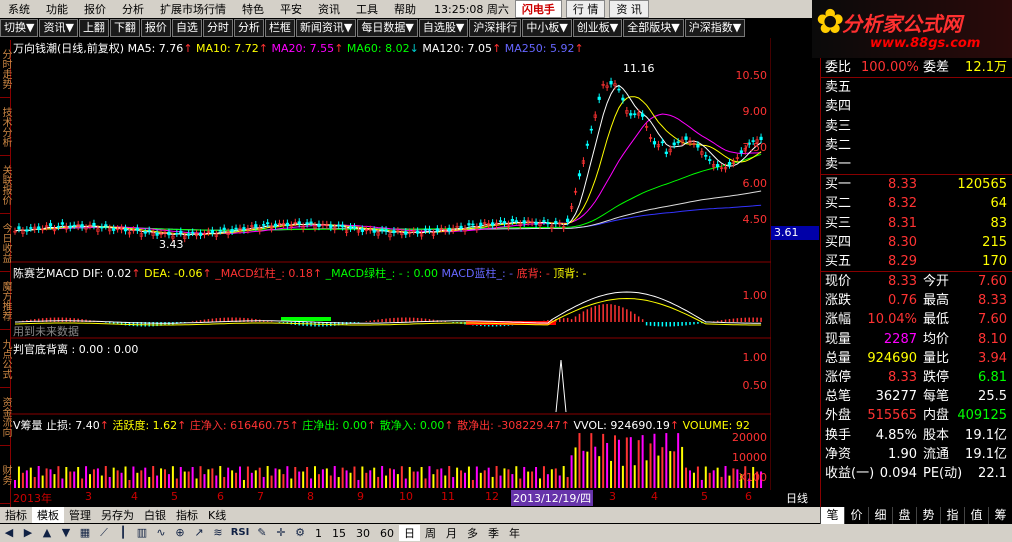 The image size is (1012, 542). I want to click on period-quarter: 季, so click(493, 533).